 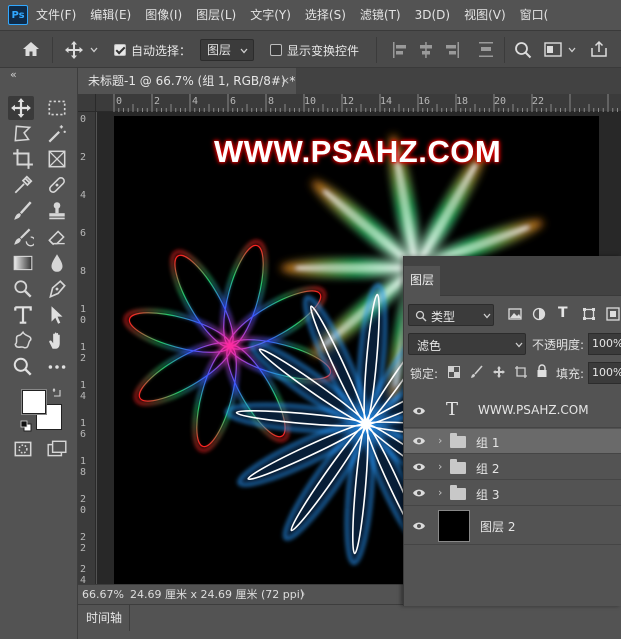 I want to click on eraser-tool-icon, so click(x=57, y=237).